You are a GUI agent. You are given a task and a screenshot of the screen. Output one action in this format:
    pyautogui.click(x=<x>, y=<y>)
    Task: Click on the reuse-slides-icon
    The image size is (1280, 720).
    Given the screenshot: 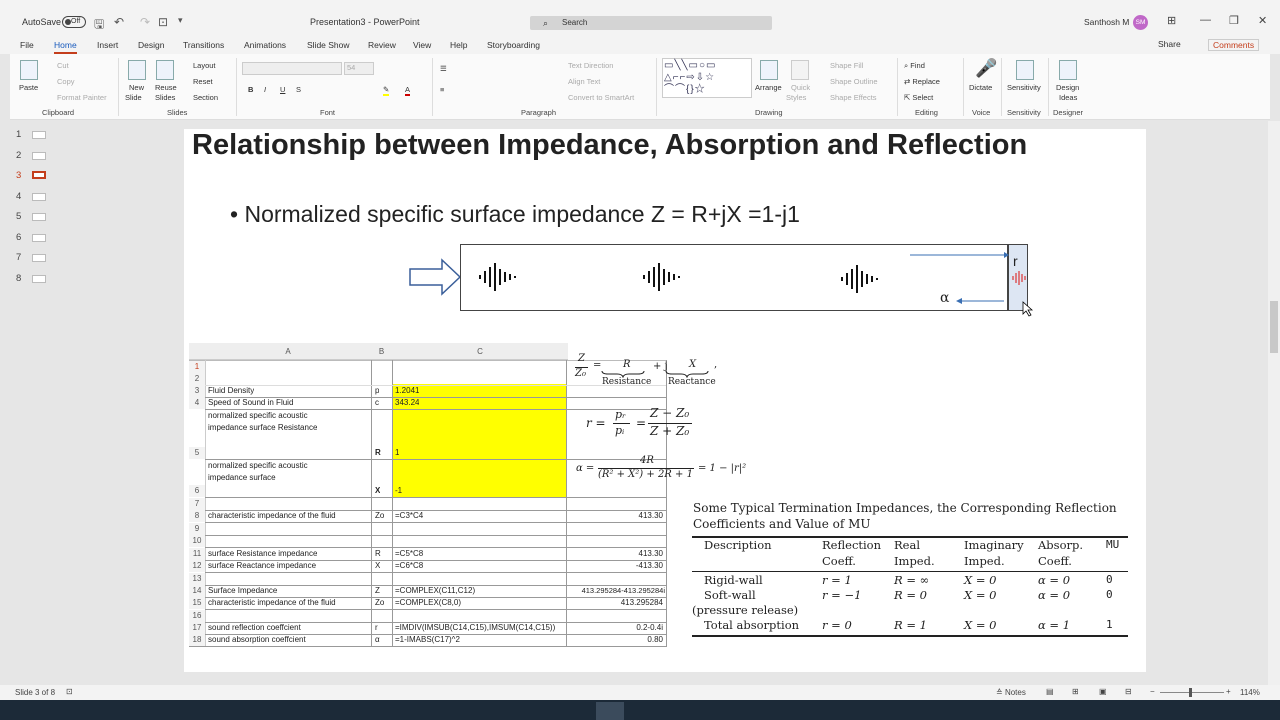 What is the action you would take?
    pyautogui.click(x=165, y=70)
    